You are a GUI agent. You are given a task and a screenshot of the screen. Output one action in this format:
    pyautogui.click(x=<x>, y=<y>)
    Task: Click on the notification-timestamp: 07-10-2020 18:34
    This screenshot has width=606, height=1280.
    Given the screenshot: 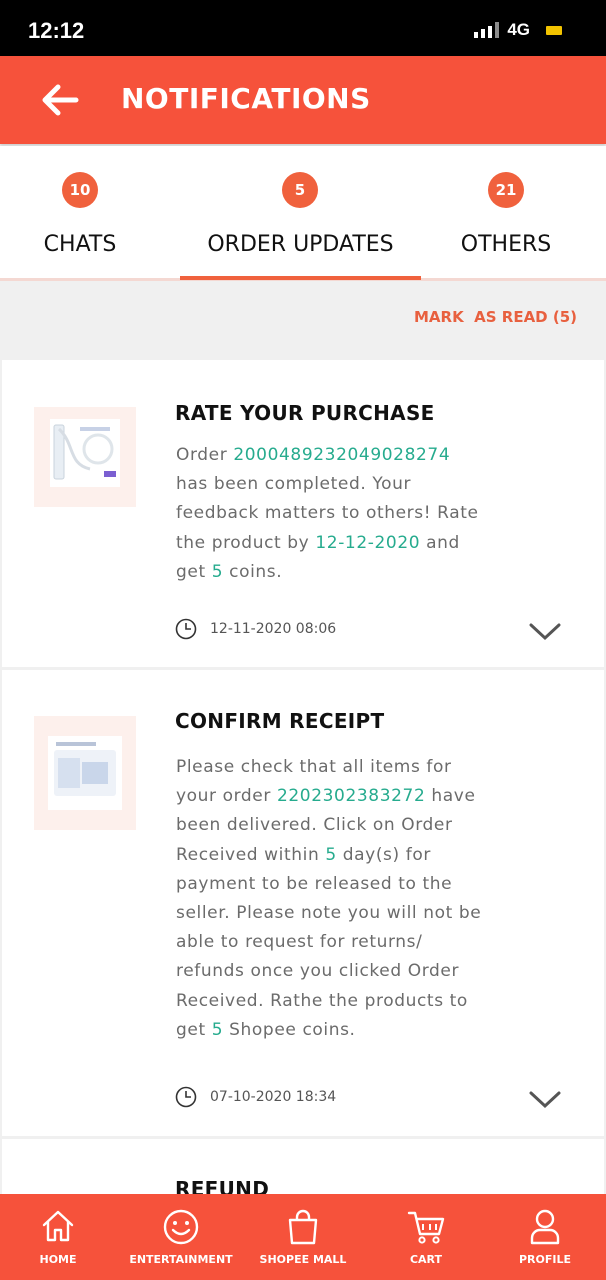 What is the action you would take?
    pyautogui.click(x=273, y=1097)
    